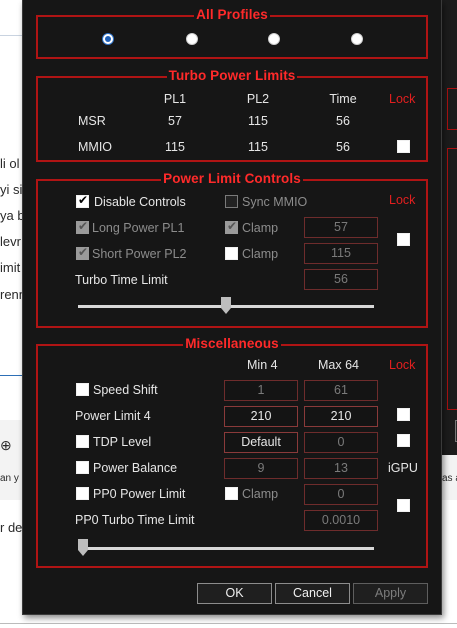 This screenshot has height=628, width=457. What do you see at coordinates (95, 147) in the screenshot?
I see `mmio-label: MMIO` at bounding box center [95, 147].